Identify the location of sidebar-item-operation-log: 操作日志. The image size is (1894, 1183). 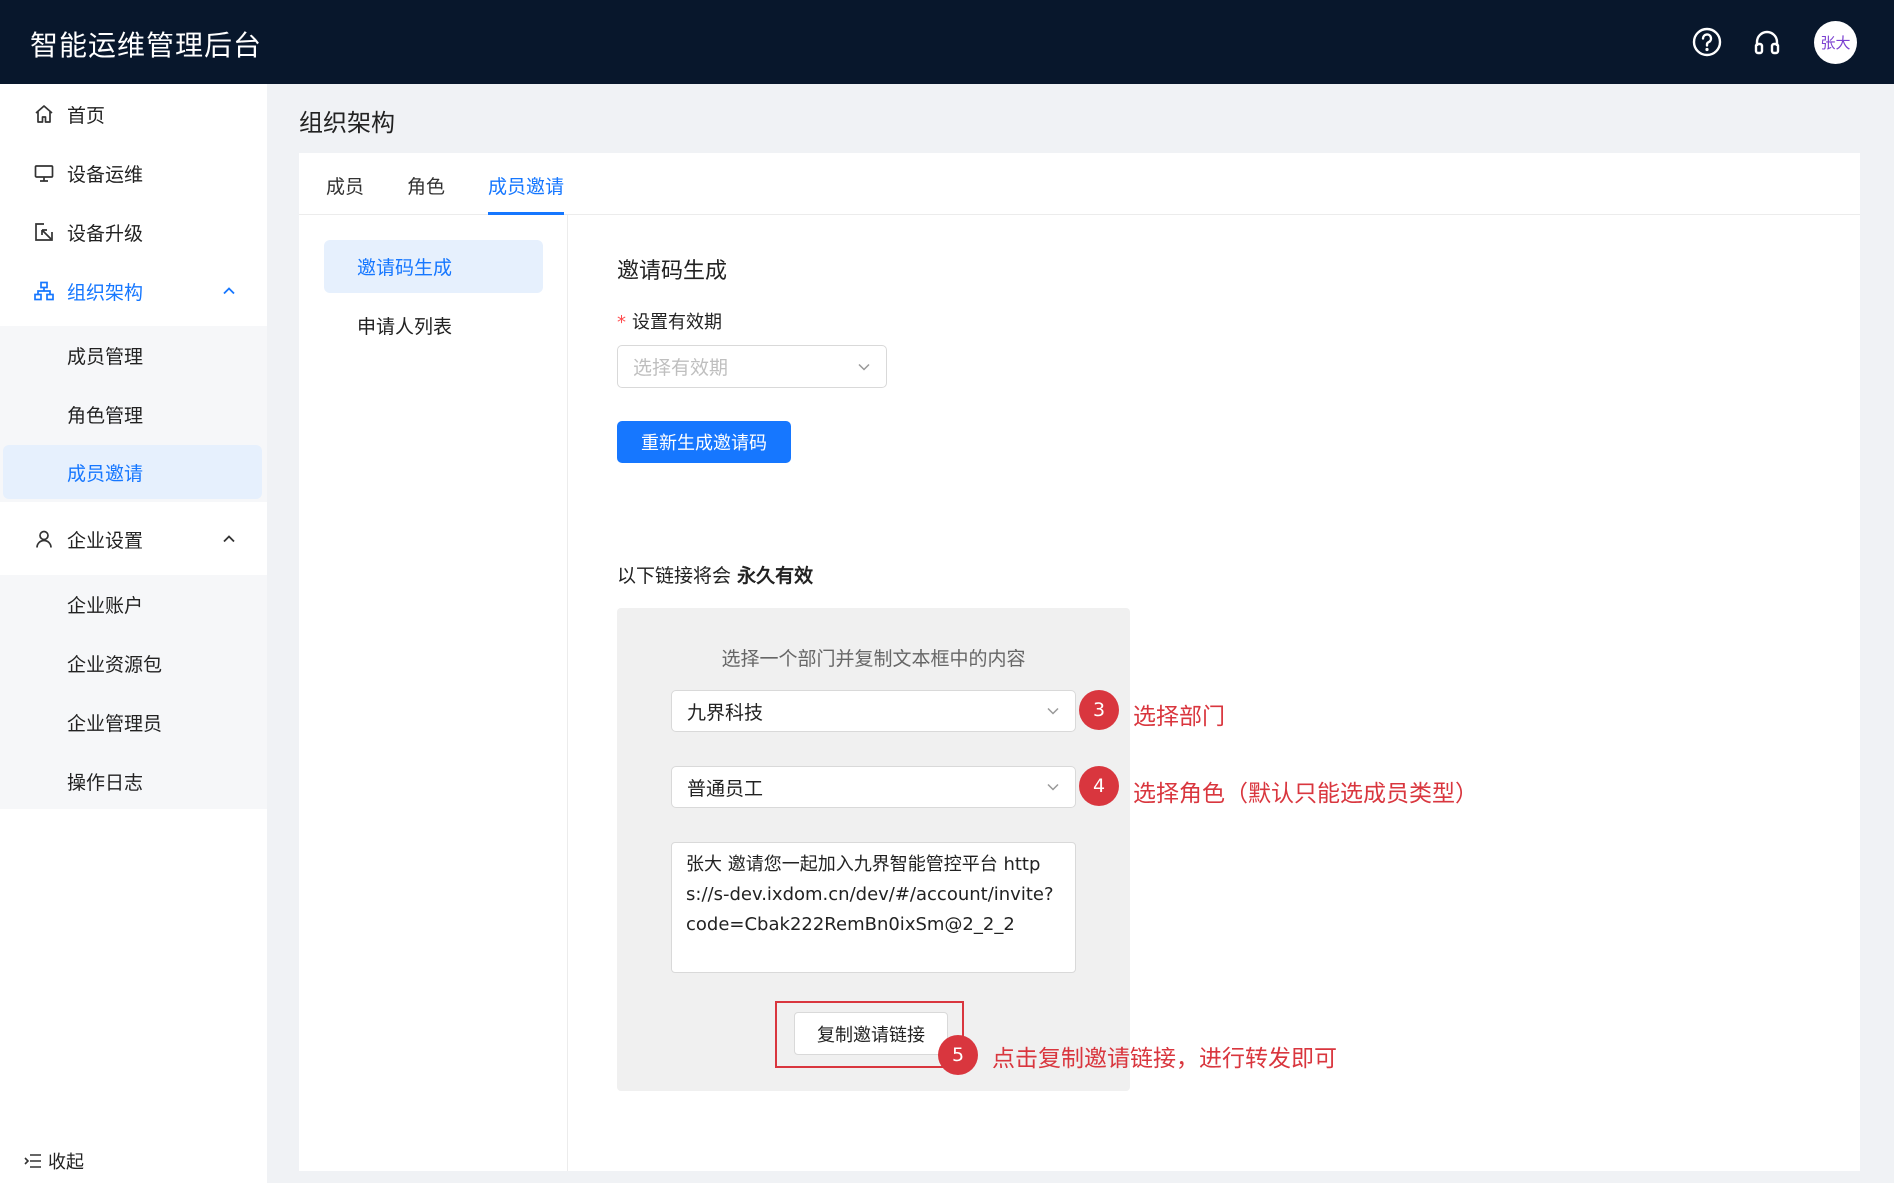
(133, 781).